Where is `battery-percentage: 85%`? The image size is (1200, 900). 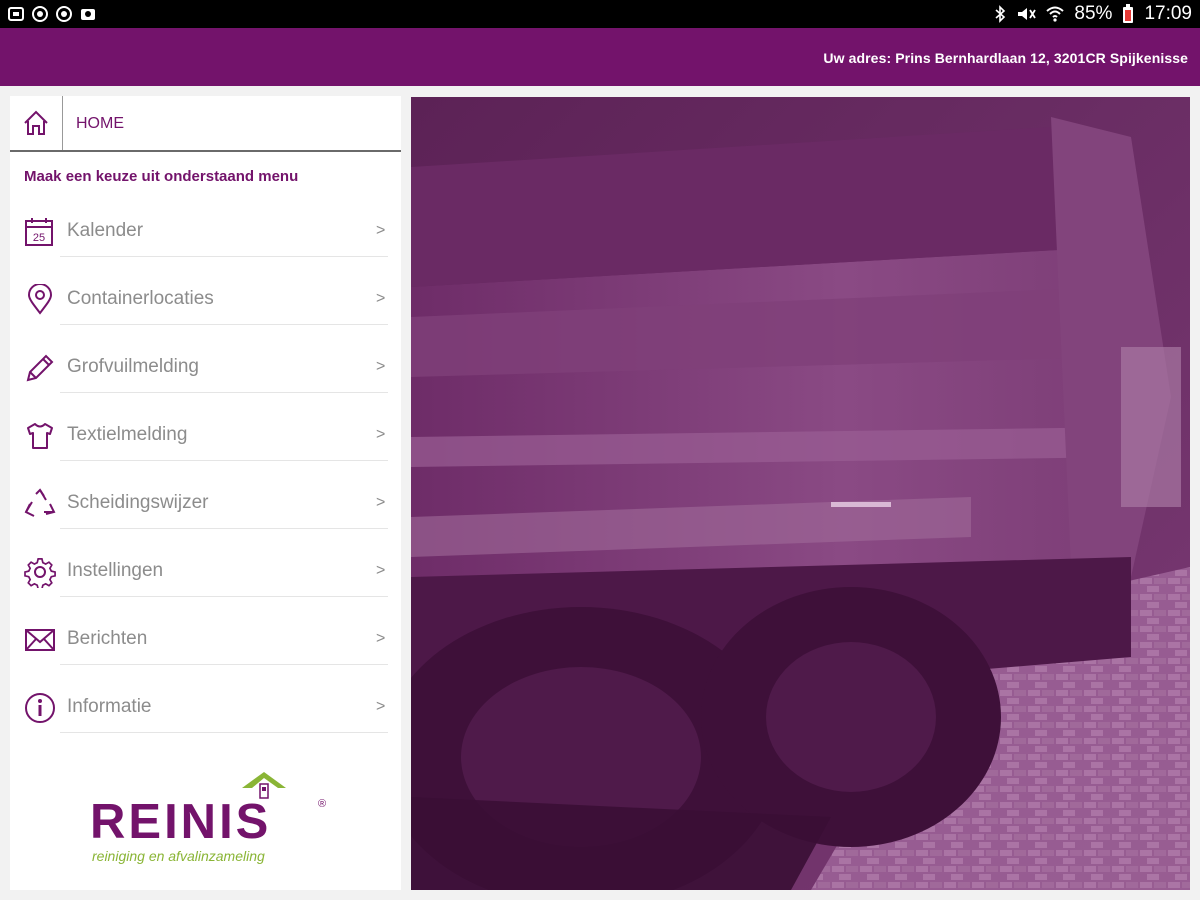 battery-percentage: 85% is located at coordinates (1093, 13).